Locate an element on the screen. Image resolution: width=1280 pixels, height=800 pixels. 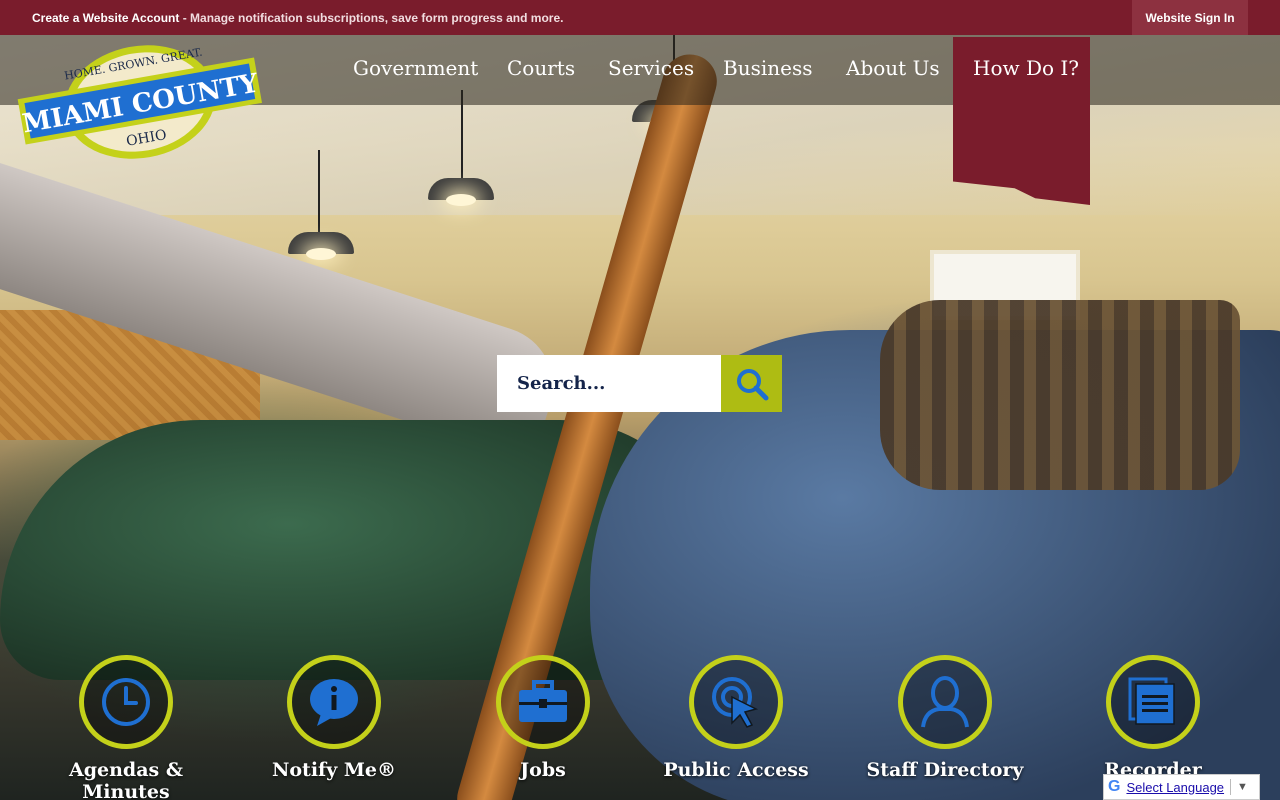
search-icon is located at coordinates (752, 384).